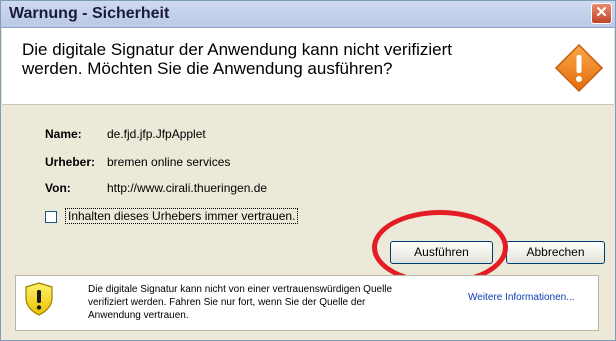  Describe the element at coordinates (187, 188) in the screenshot. I see `from-value: http://www.cirali.thueringen.de` at that location.